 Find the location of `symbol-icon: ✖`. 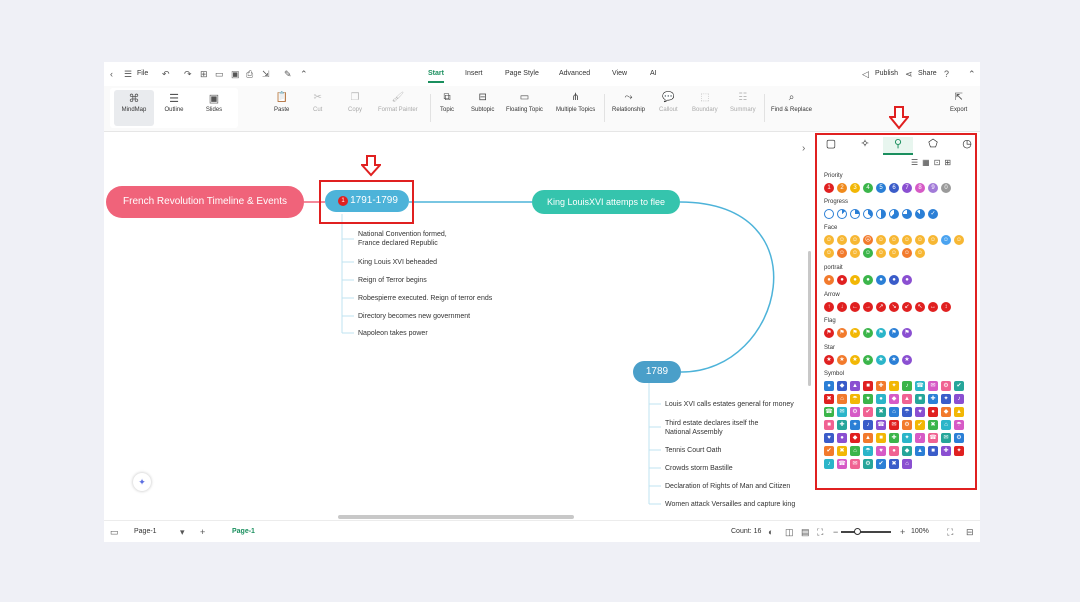

symbol-icon: ✖ is located at coordinates (881, 412).